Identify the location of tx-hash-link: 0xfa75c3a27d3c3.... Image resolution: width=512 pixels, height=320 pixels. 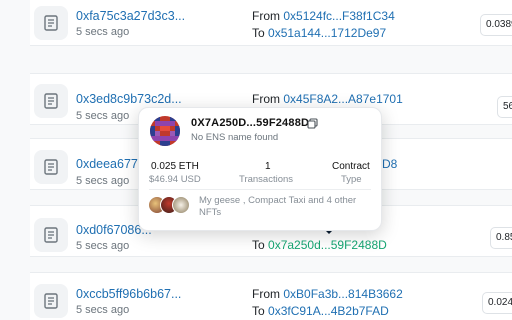
(130, 16).